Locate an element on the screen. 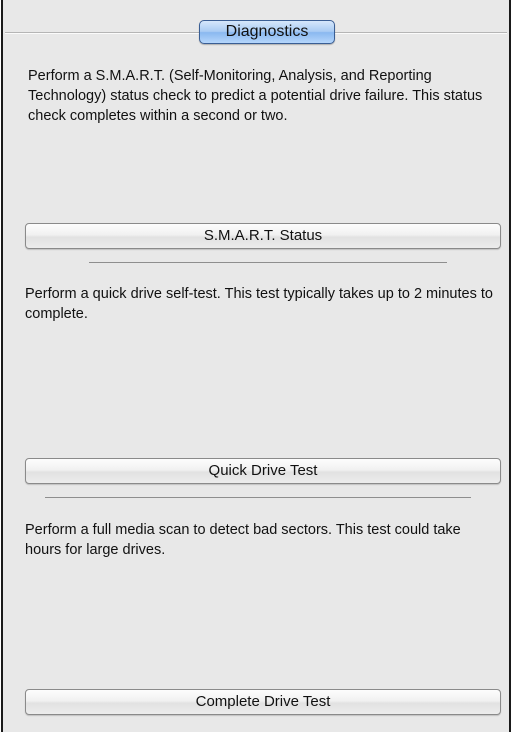  smart-status-button: S.M.A.R.T. Status is located at coordinates (263, 236).